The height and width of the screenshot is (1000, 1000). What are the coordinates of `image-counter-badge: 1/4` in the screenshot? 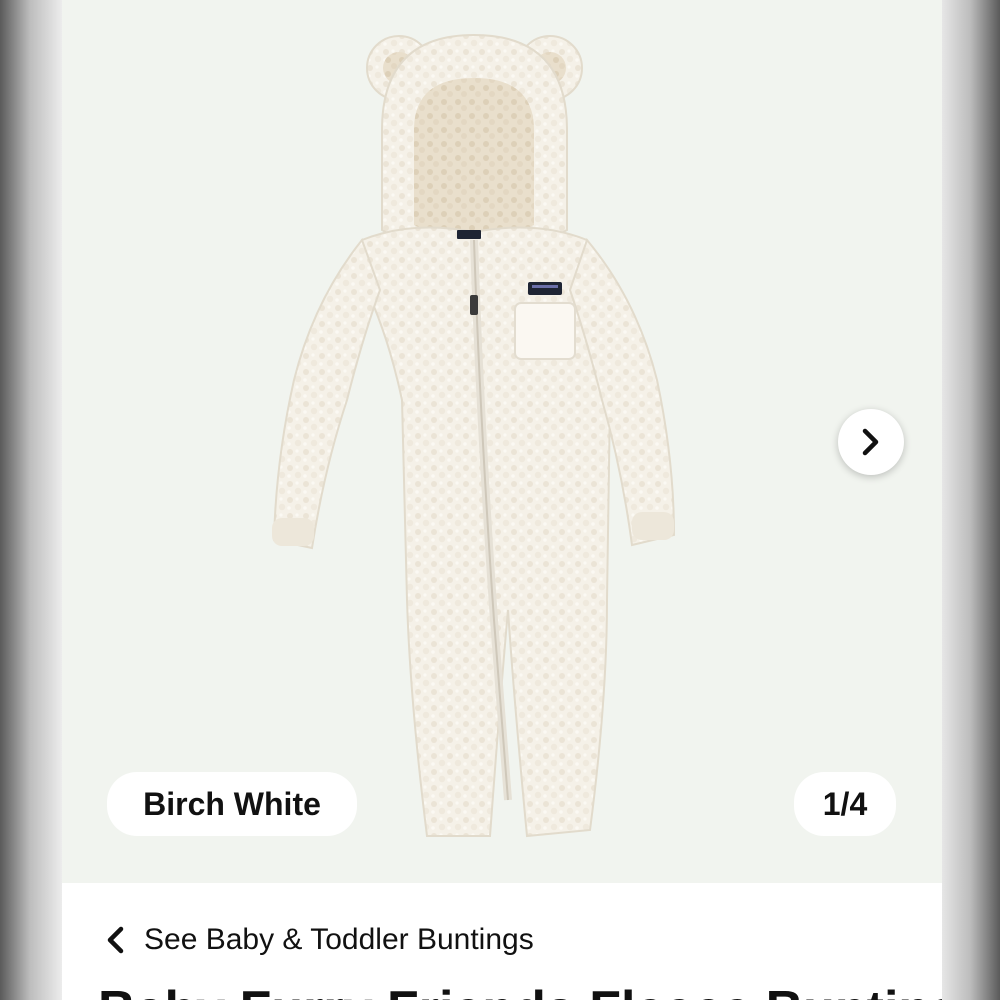 It's located at (845, 804).